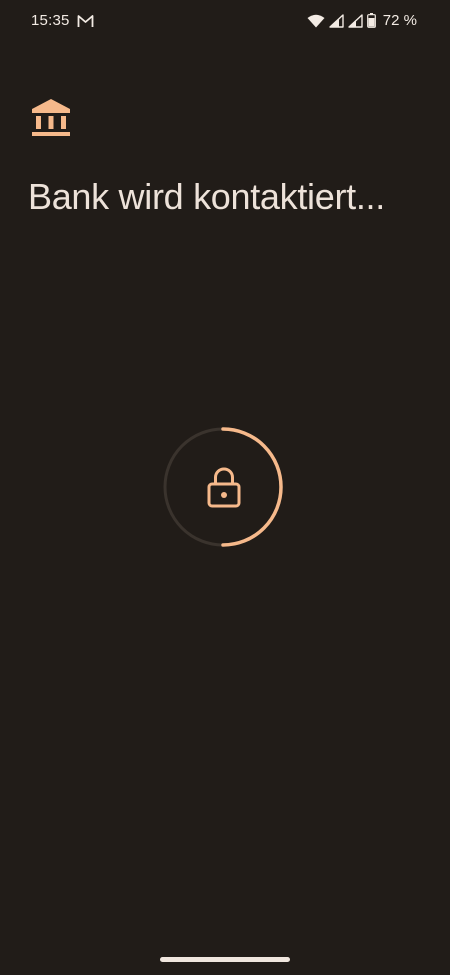  What do you see at coordinates (50, 20) in the screenshot?
I see `status-time: 15:35` at bounding box center [50, 20].